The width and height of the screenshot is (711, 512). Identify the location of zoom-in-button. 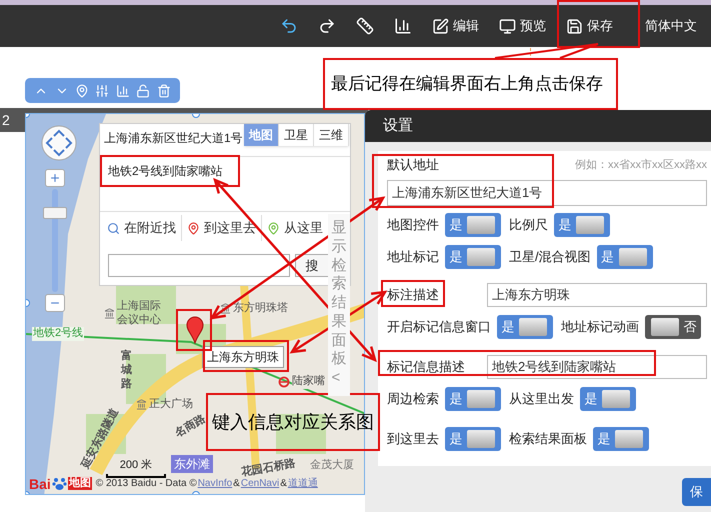
(55, 178).